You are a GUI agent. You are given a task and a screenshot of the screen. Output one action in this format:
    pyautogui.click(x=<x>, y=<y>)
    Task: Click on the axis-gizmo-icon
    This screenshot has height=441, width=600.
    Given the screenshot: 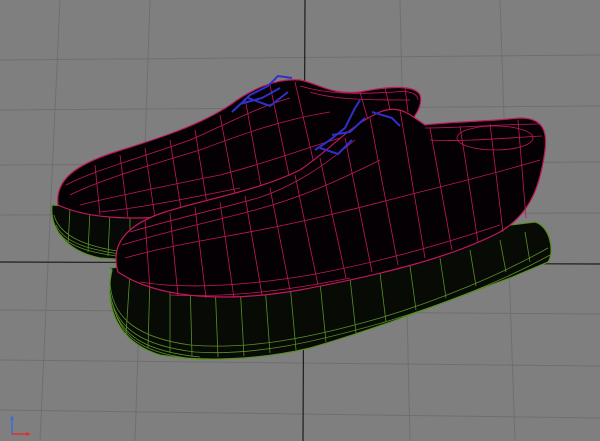 What is the action you would take?
    pyautogui.click(x=20, y=425)
    